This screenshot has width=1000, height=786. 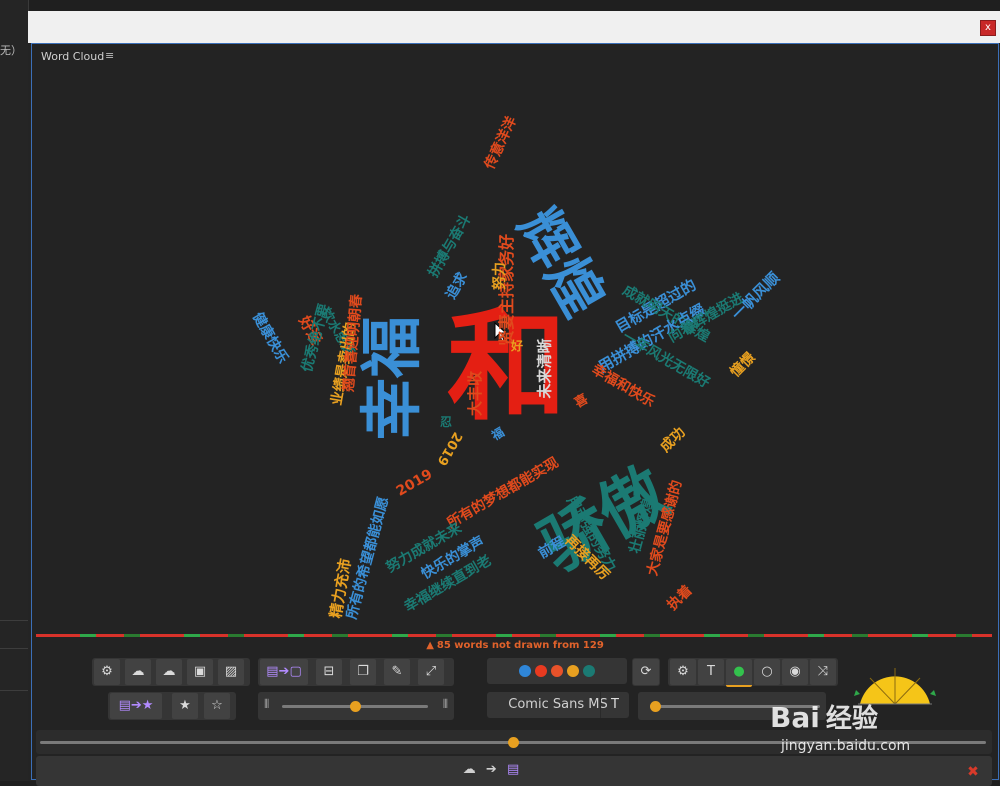 I want to click on toolbar-group-slider1: ⦀ ⦀, so click(x=356, y=706).